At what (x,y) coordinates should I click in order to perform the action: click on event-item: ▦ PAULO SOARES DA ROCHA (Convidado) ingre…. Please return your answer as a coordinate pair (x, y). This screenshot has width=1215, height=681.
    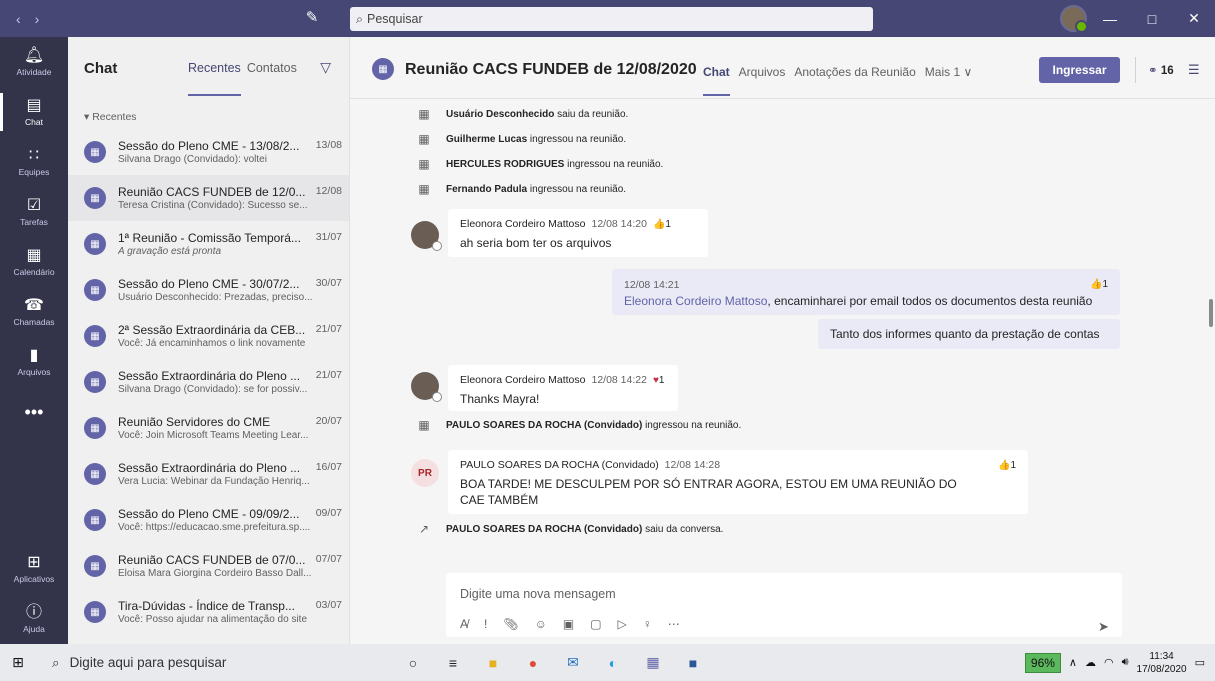
    Looking at the image, I should click on (578, 425).